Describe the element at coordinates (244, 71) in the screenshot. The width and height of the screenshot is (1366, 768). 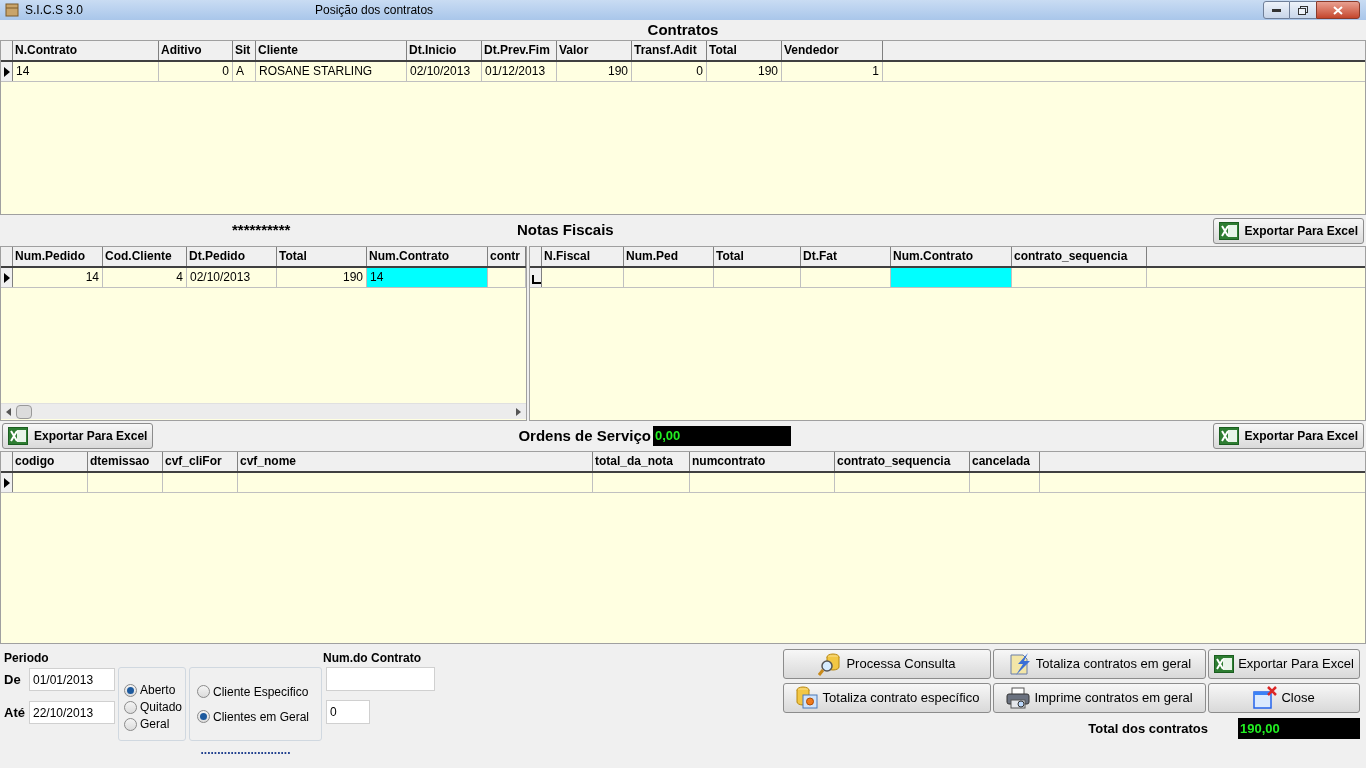
I see `table-cell: A` at that location.